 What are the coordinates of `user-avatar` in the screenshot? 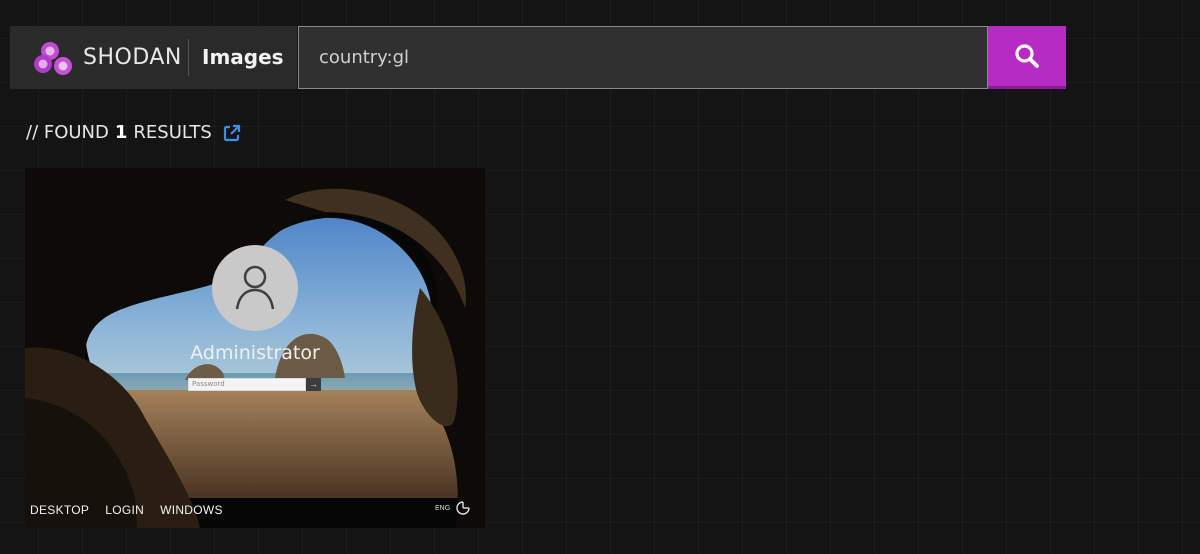 It's located at (255, 288).